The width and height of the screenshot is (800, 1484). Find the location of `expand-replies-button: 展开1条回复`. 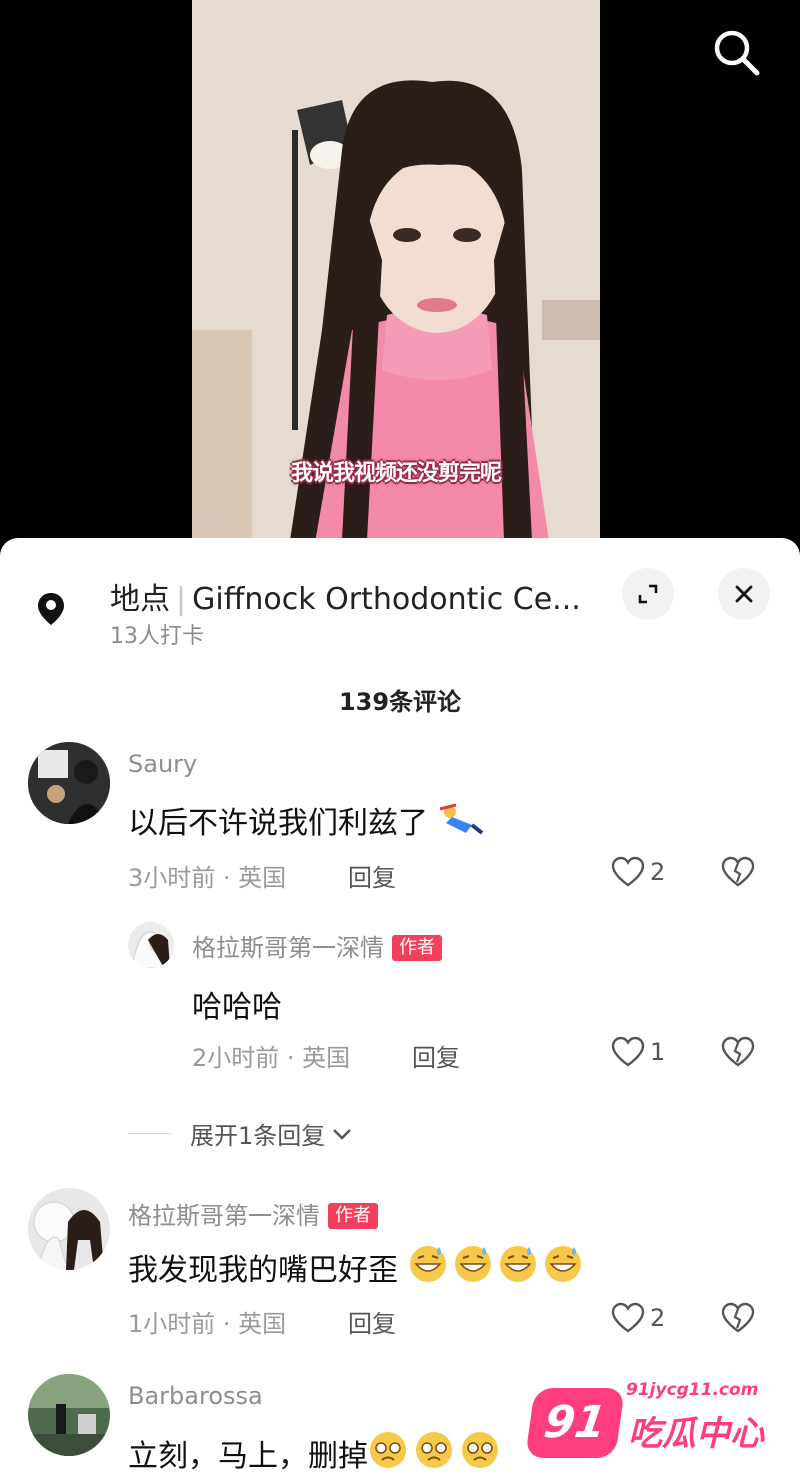

expand-replies-button: 展开1条回复 is located at coordinates (241, 1133).